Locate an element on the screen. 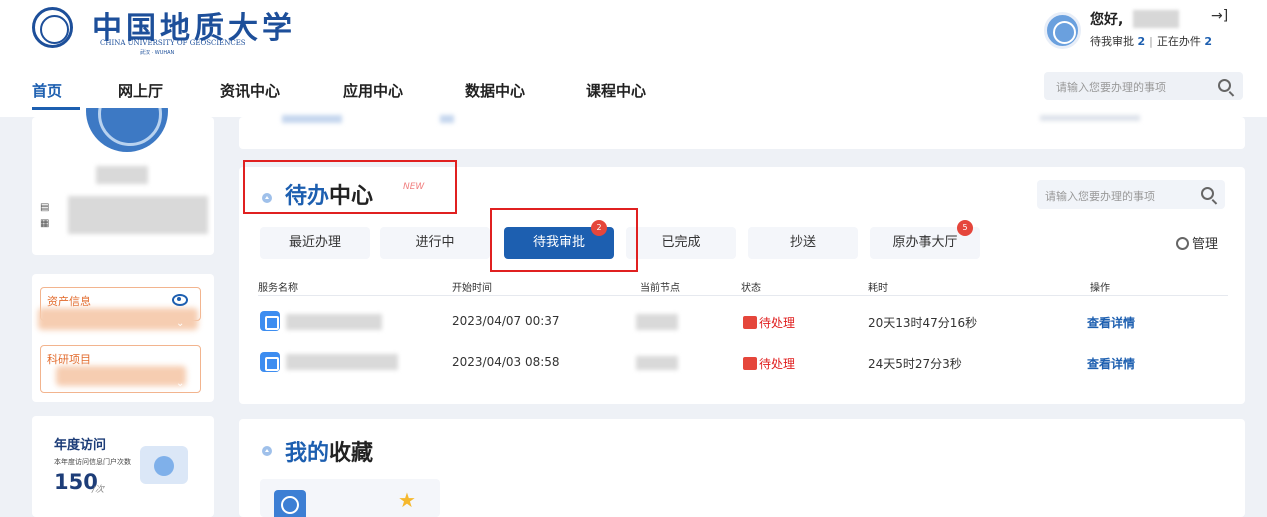 The height and width of the screenshot is (517, 1267). top-info-panel is located at coordinates (742, 133).